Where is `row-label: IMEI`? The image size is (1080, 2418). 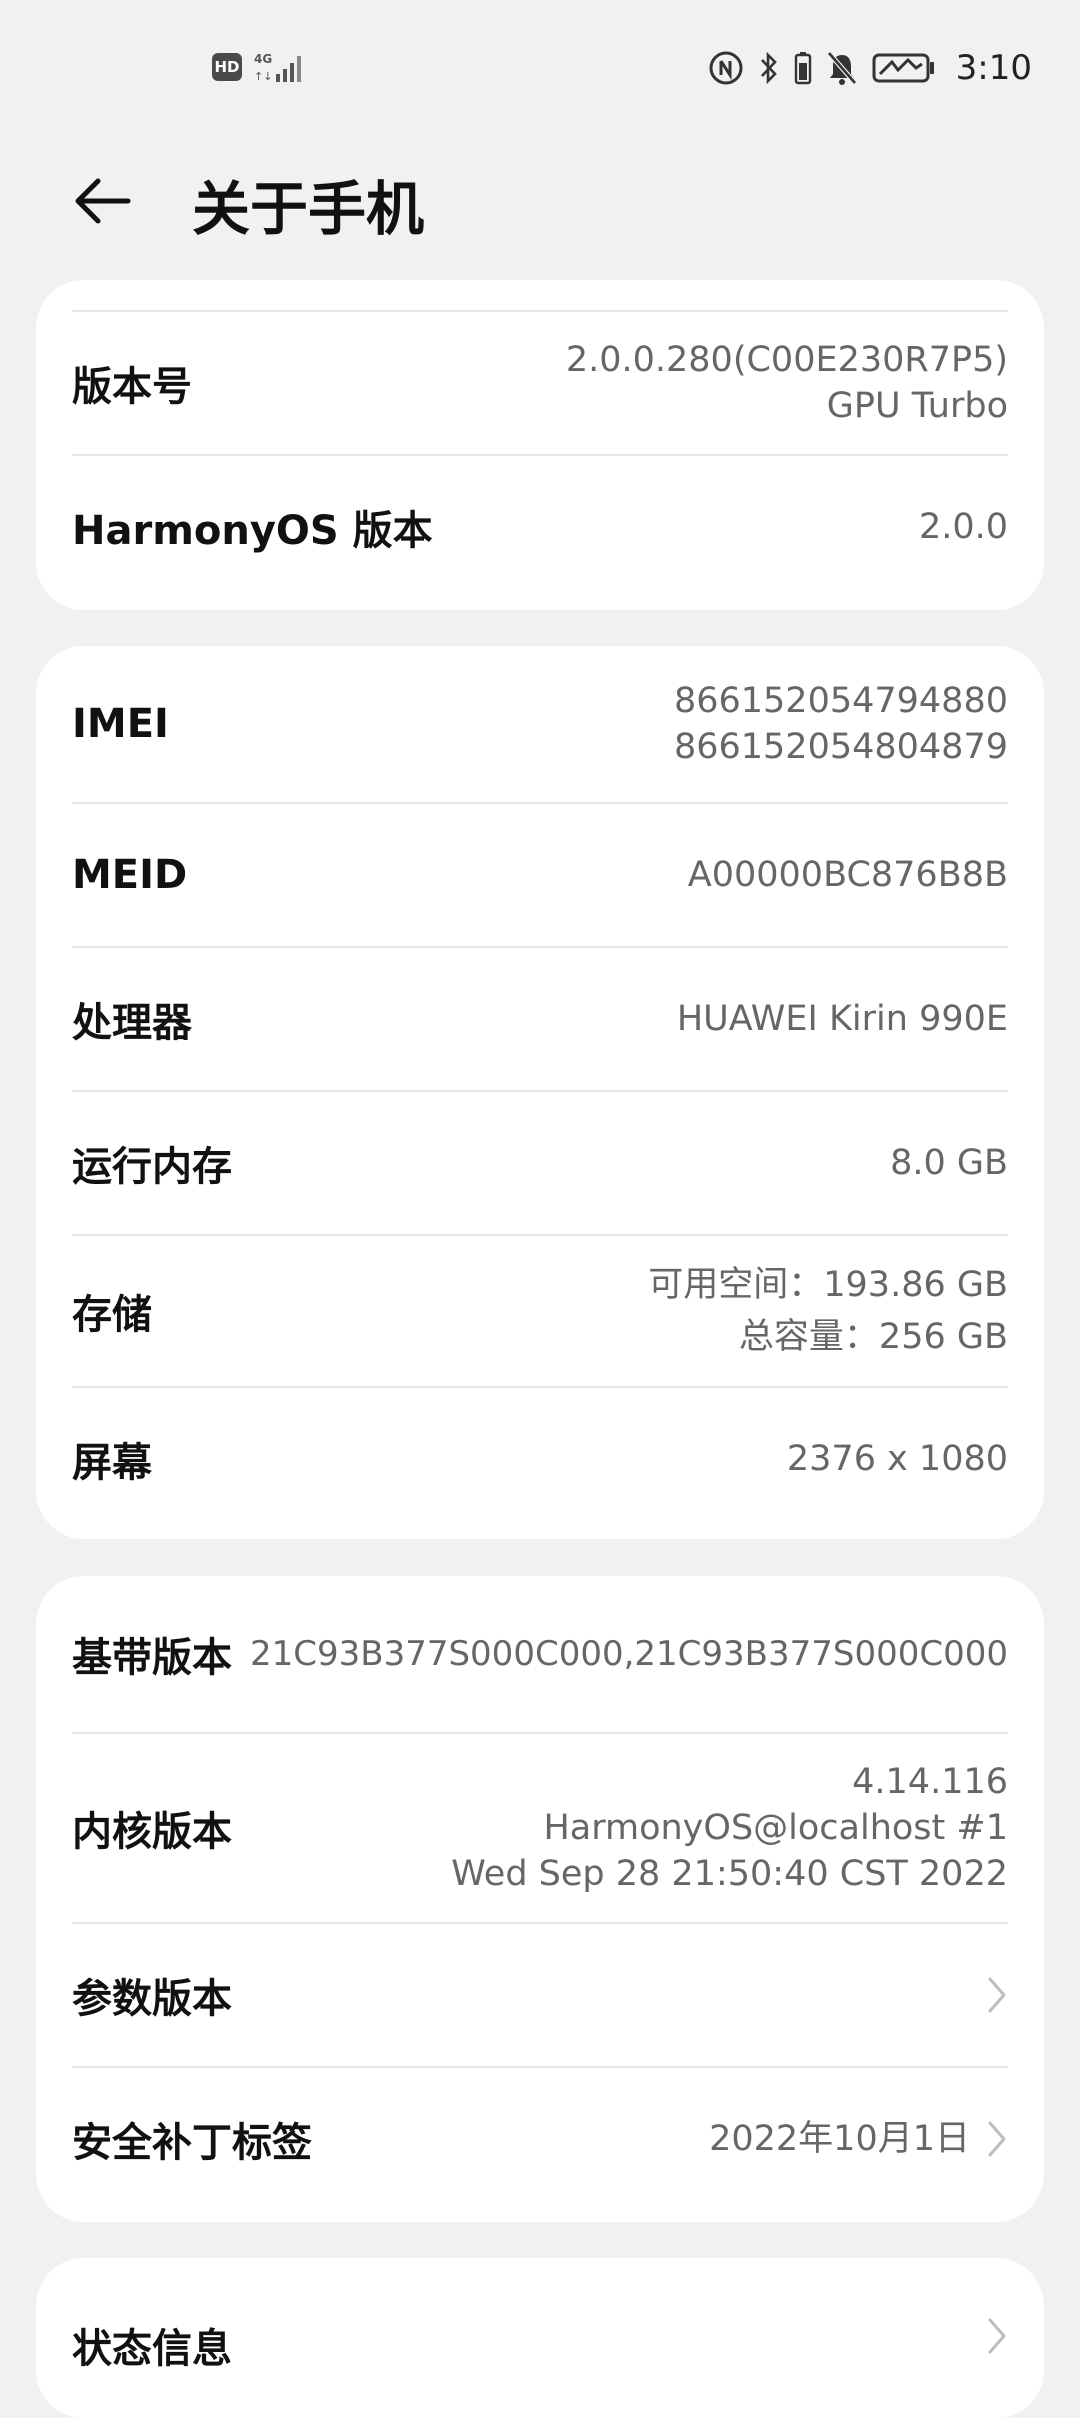 row-label: IMEI is located at coordinates (120, 724).